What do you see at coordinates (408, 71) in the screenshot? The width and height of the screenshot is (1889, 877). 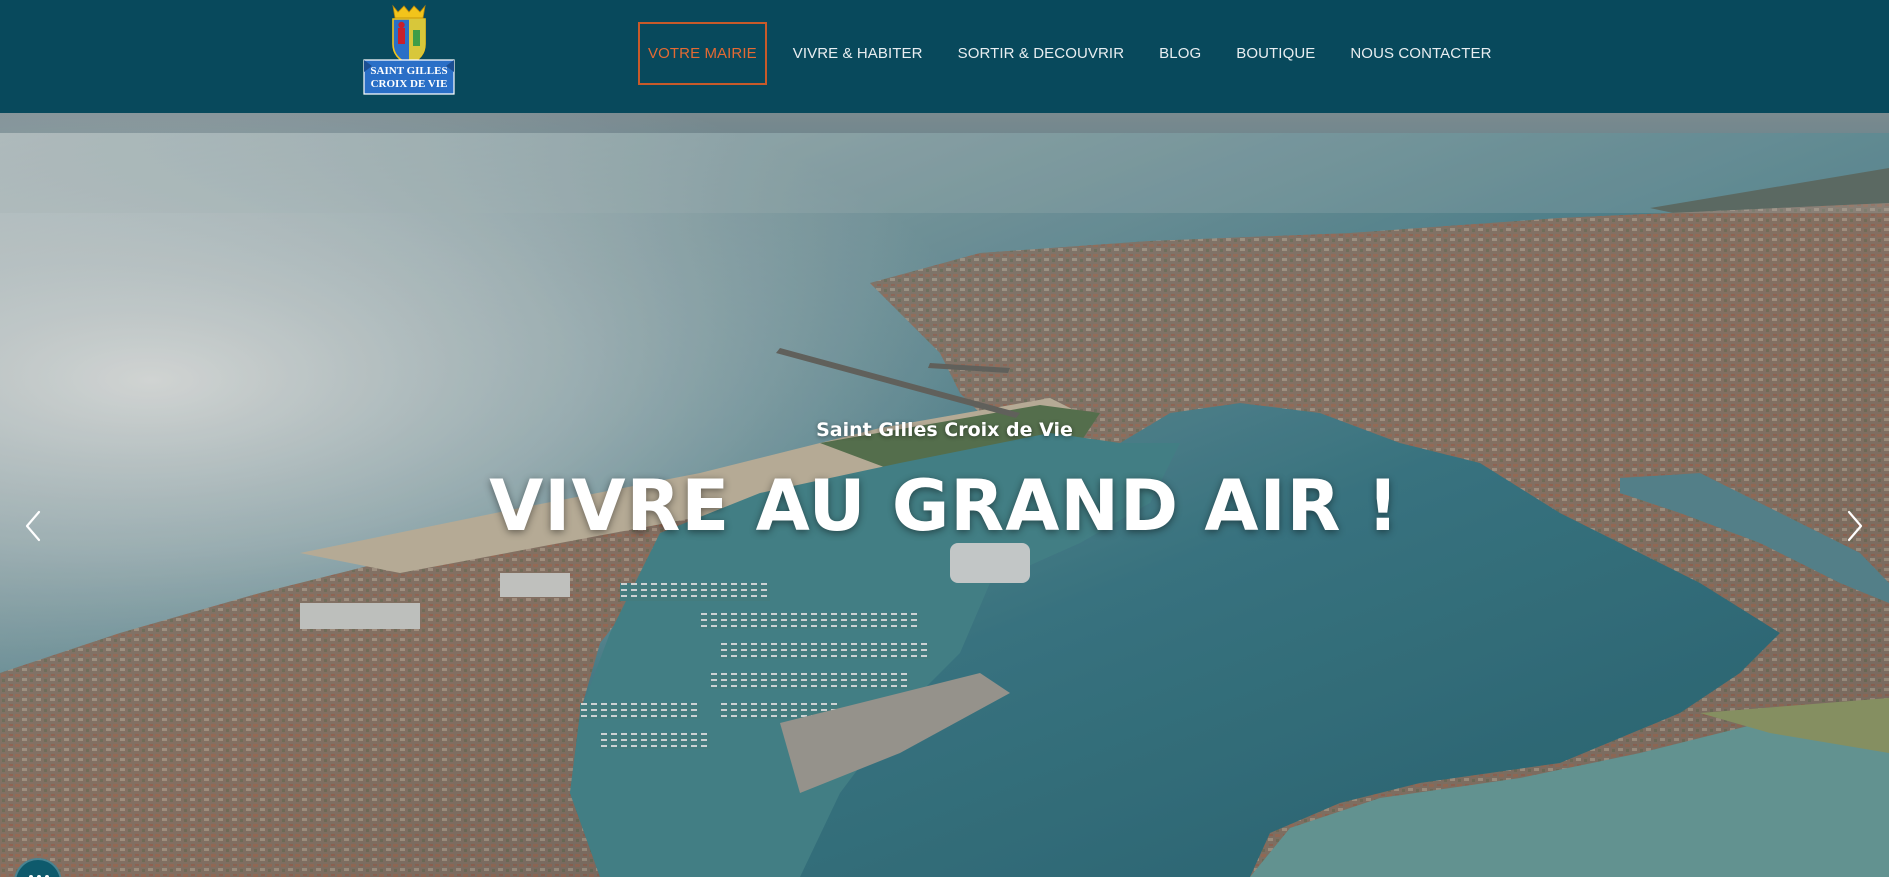 I see `logo-line1: SAINT GILLES` at bounding box center [408, 71].